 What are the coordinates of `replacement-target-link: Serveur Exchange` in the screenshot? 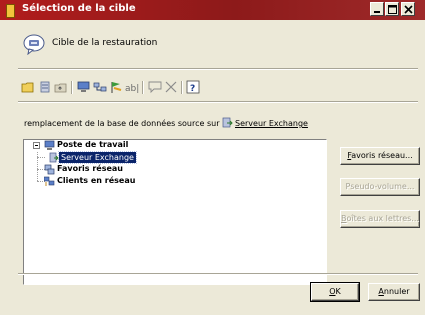 It's located at (271, 123).